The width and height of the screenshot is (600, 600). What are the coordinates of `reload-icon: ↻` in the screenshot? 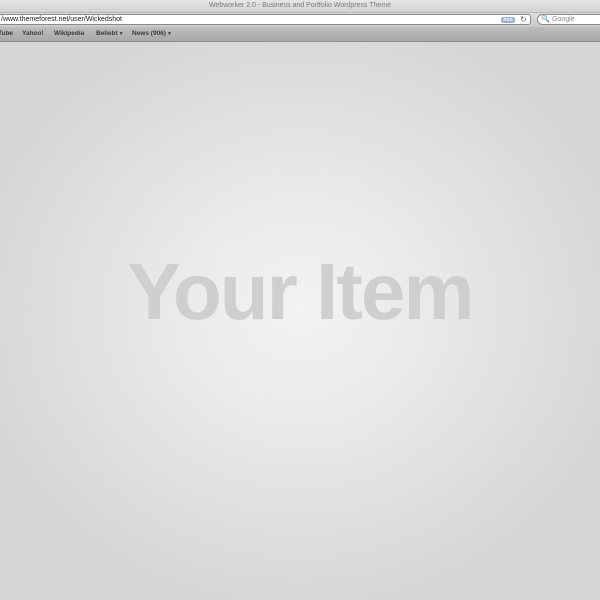 It's located at (523, 20).